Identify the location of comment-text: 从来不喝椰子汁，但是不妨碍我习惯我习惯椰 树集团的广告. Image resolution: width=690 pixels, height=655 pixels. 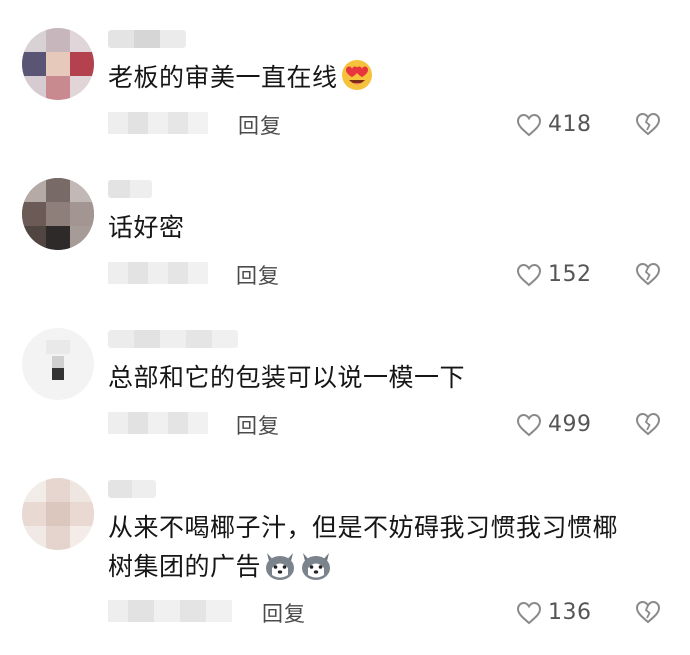
(388, 550).